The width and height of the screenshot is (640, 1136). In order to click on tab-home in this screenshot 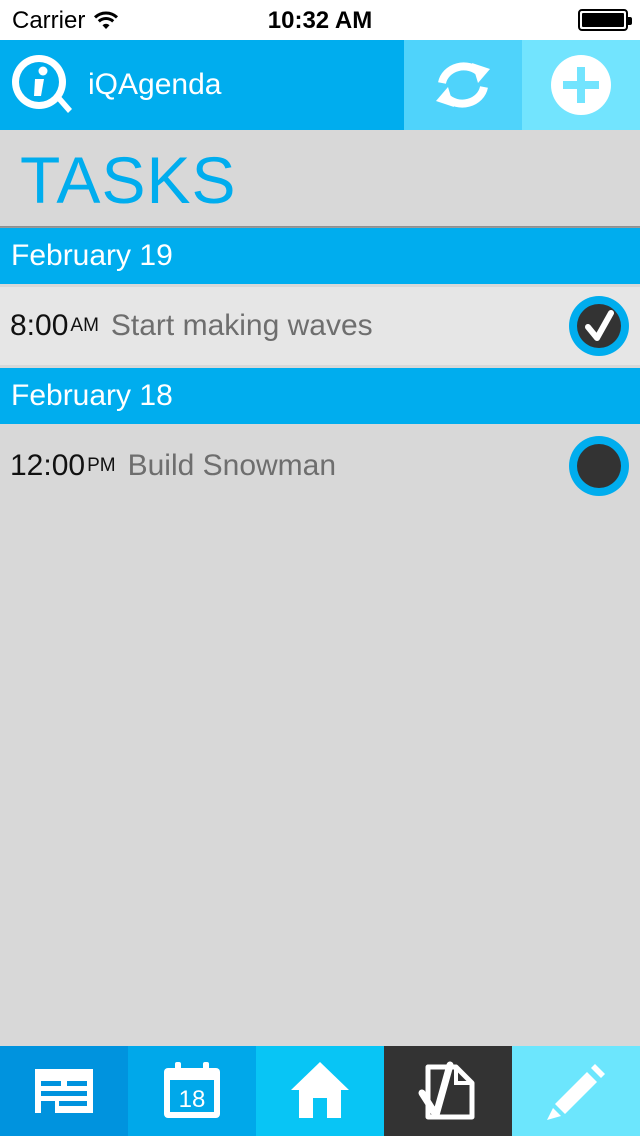, I will do `click(320, 1091)`.